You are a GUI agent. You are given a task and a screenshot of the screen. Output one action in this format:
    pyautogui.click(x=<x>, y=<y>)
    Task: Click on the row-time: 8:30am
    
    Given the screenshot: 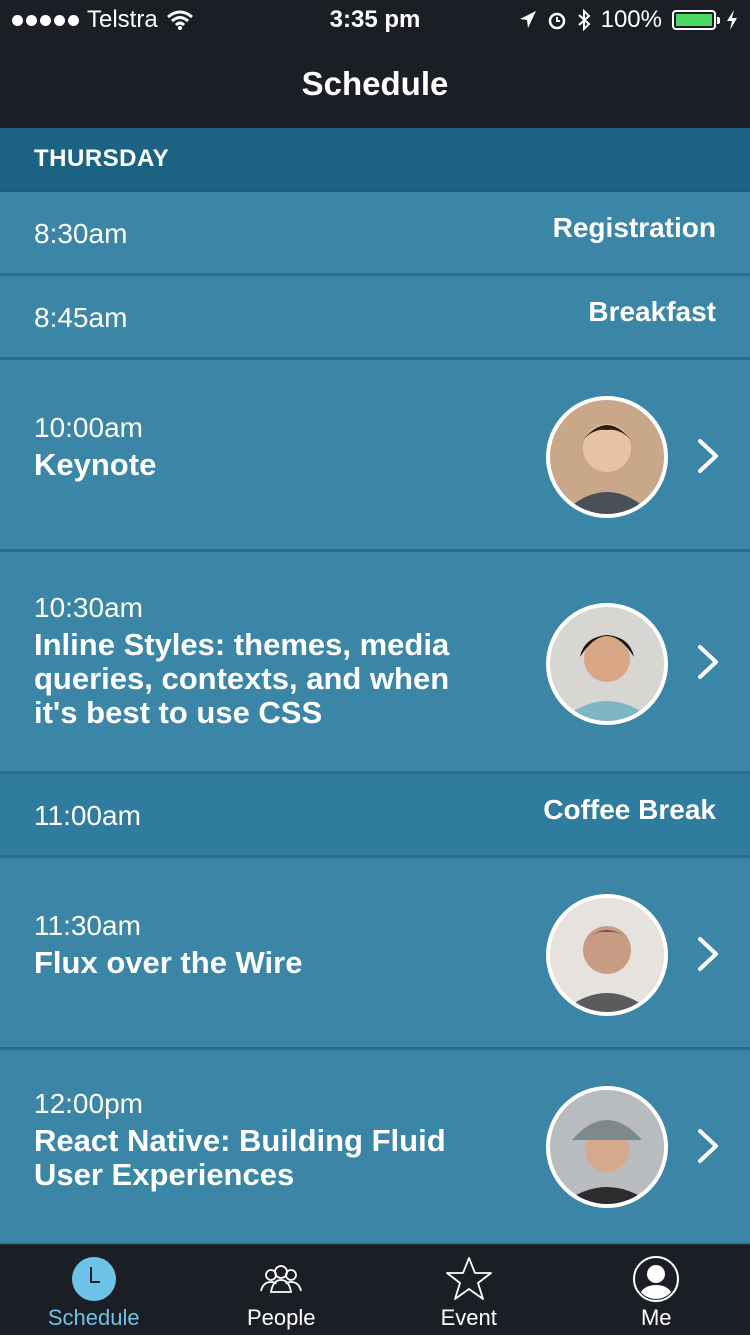 What is the action you would take?
    pyautogui.click(x=80, y=234)
    